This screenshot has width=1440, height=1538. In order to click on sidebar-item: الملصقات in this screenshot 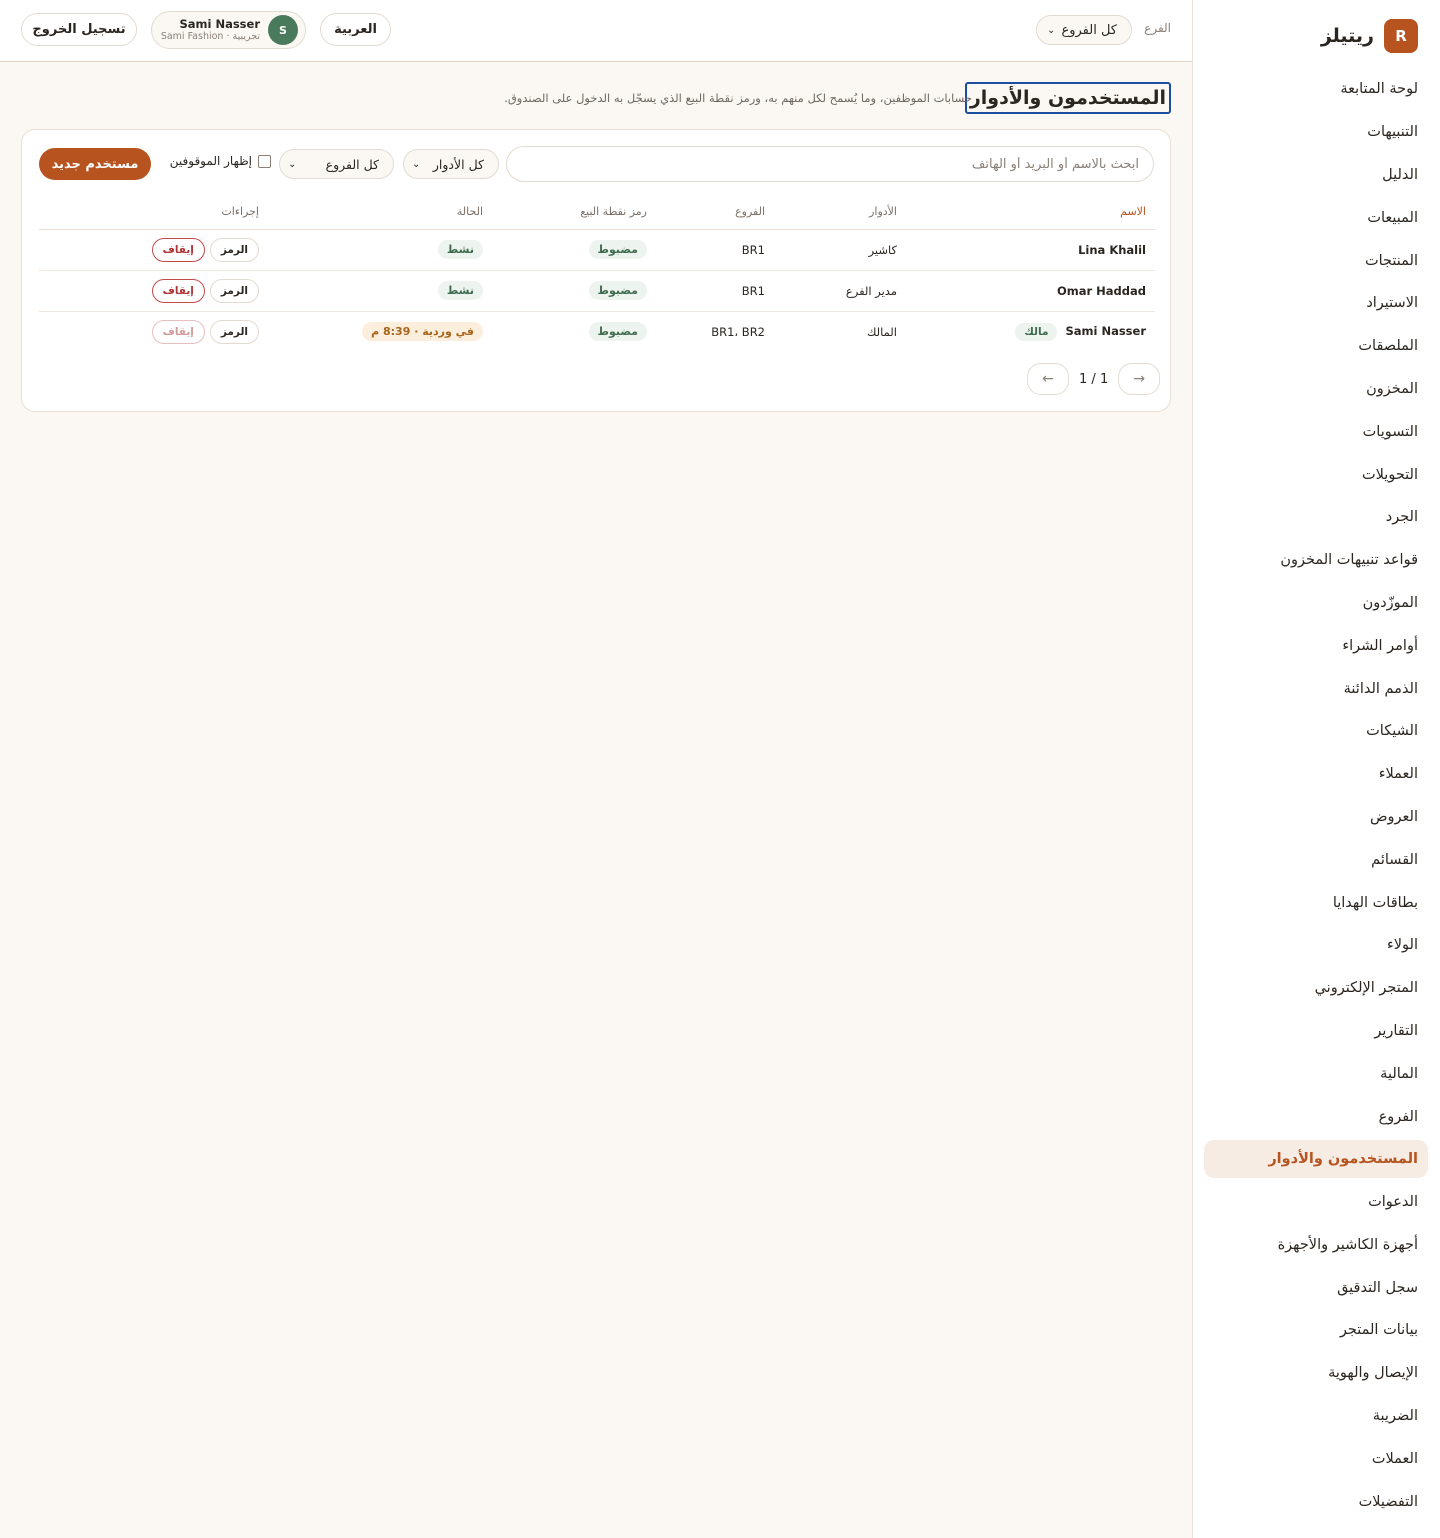, I will do `click(1316, 346)`.